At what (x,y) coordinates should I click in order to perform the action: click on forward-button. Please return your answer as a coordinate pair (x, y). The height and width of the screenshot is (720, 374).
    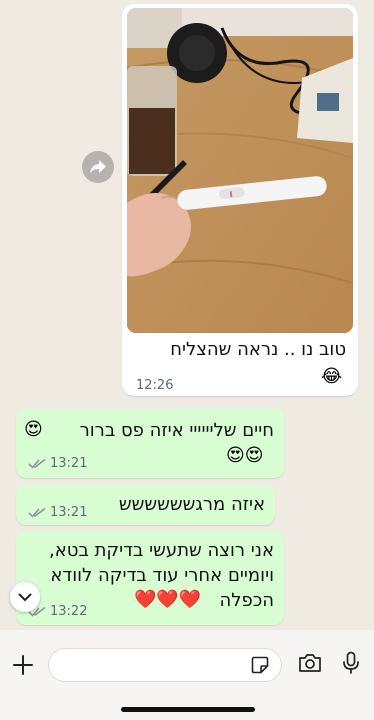
    Looking at the image, I should click on (98, 167).